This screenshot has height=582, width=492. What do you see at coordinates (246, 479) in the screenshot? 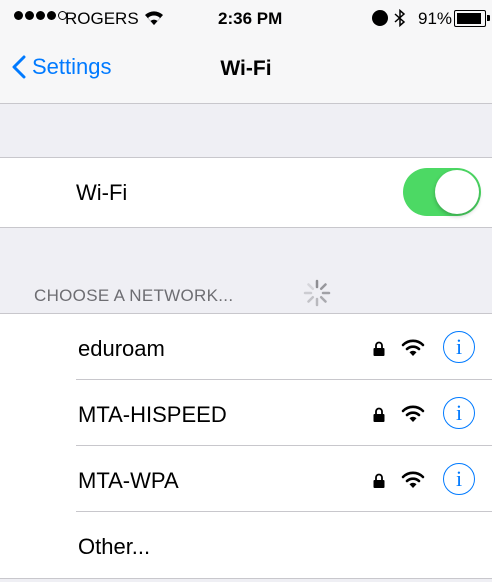
I see `network-row: MTA-WPA i` at bounding box center [246, 479].